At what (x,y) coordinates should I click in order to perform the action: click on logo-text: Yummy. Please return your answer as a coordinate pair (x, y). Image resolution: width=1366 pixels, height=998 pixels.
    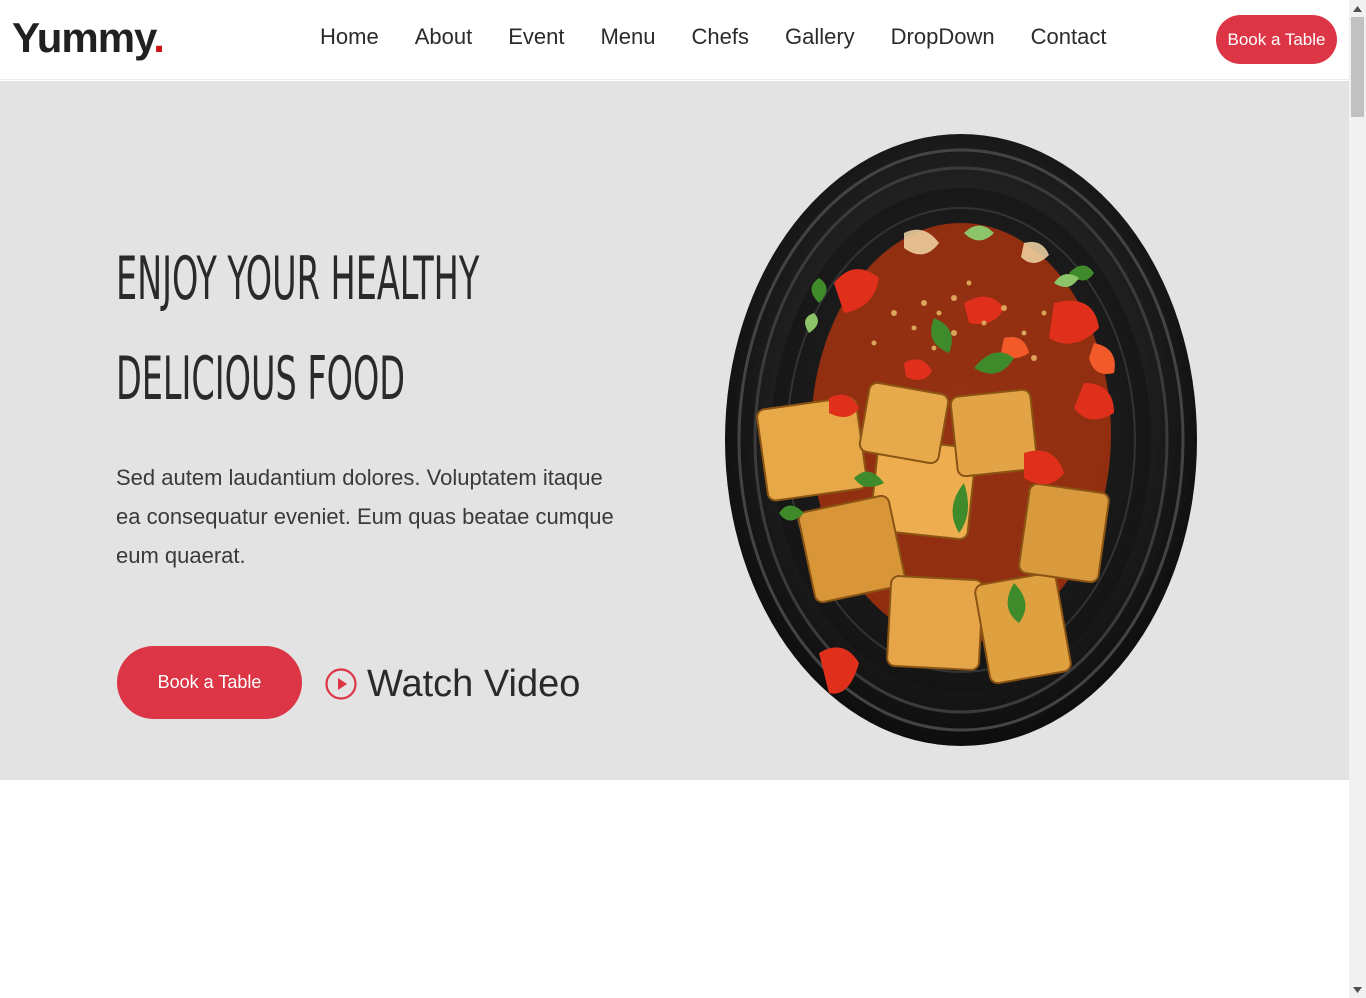
    Looking at the image, I should click on (83, 37).